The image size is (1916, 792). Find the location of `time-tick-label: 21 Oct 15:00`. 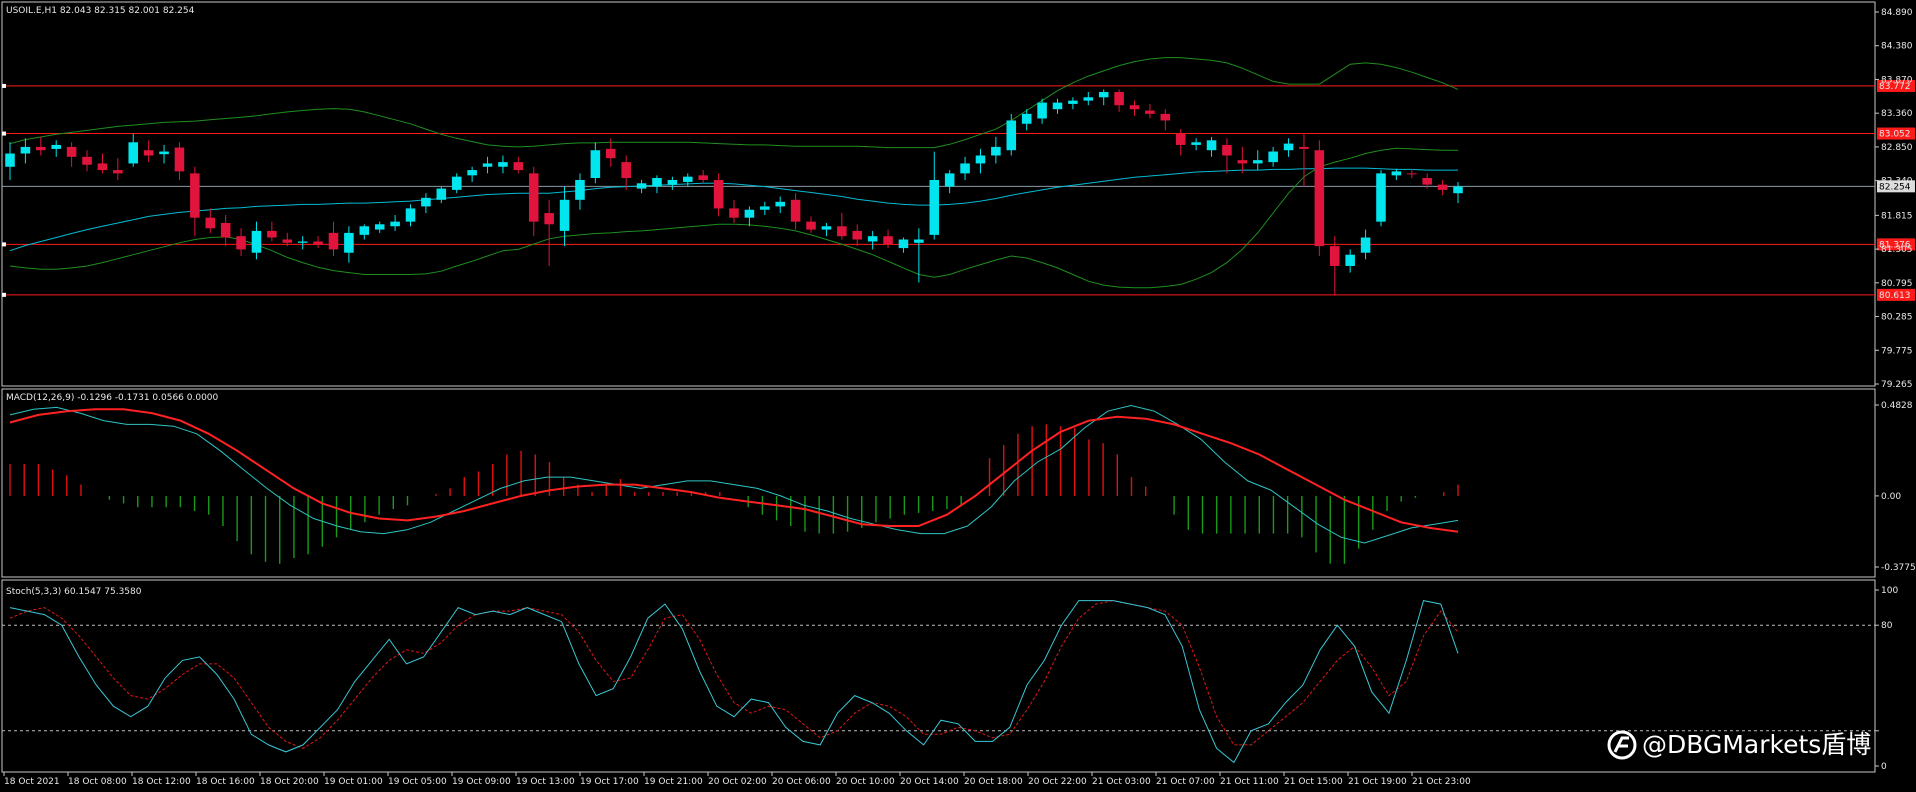

time-tick-label: 21 Oct 15:00 is located at coordinates (1313, 782).